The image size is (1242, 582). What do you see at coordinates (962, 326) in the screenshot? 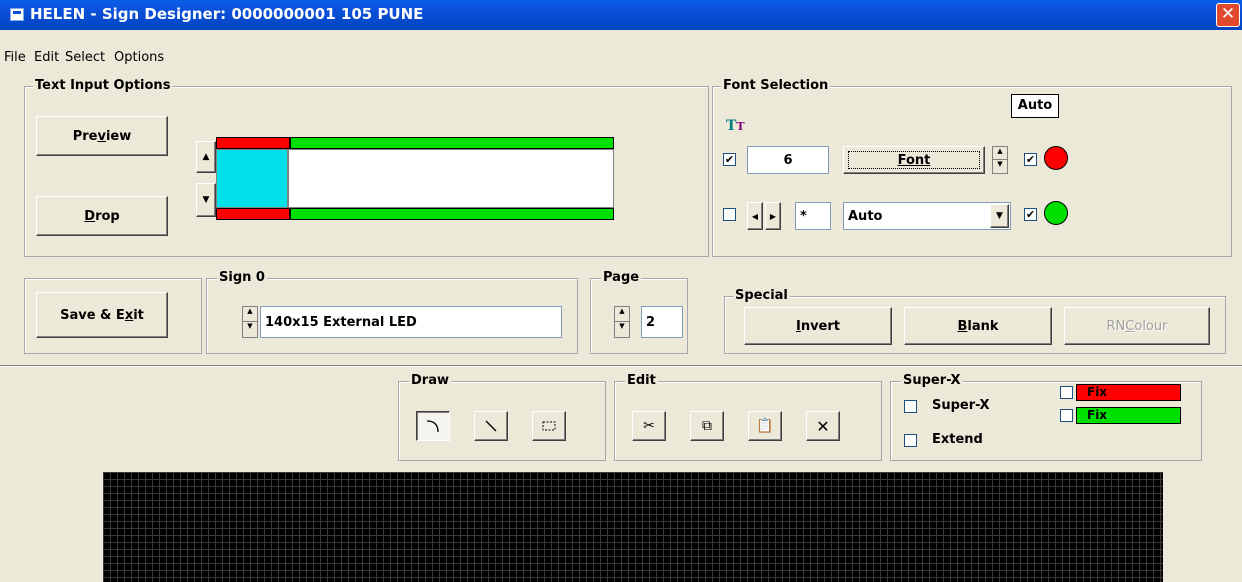
I see `blank-label-a: B` at bounding box center [962, 326].